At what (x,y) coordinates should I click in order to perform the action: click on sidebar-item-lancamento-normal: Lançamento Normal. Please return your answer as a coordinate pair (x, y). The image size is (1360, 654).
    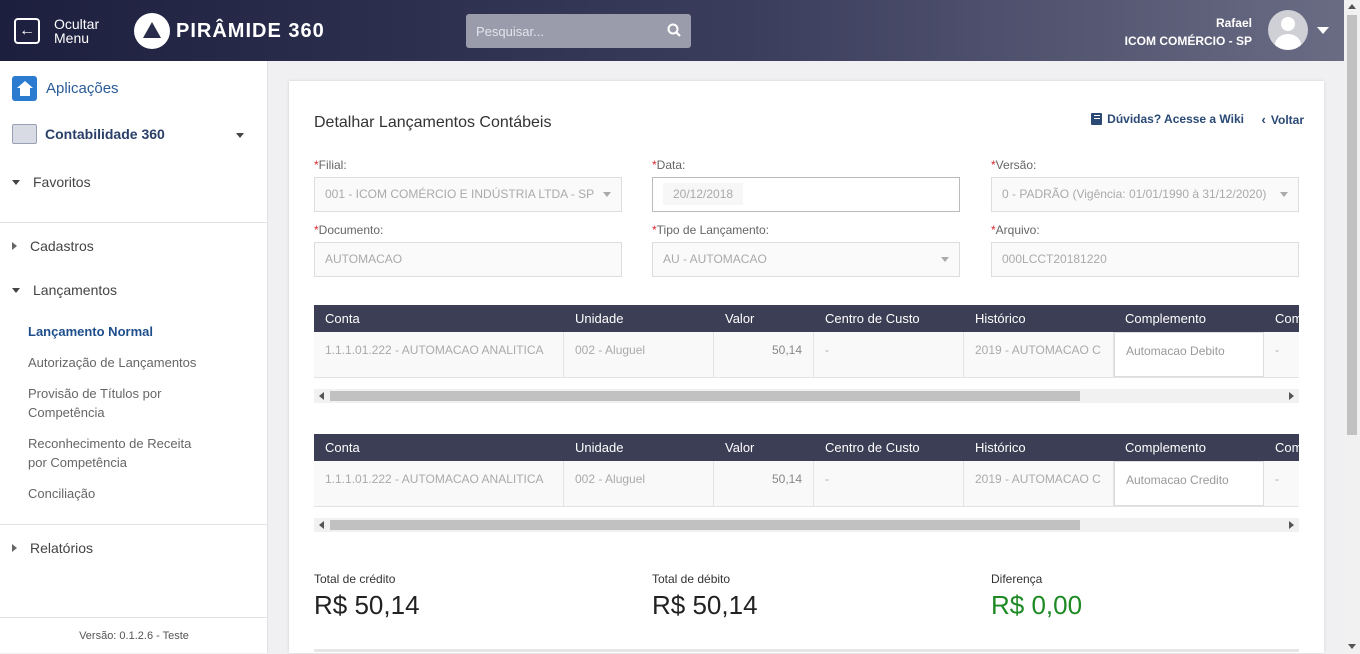
    Looking at the image, I should click on (118, 331).